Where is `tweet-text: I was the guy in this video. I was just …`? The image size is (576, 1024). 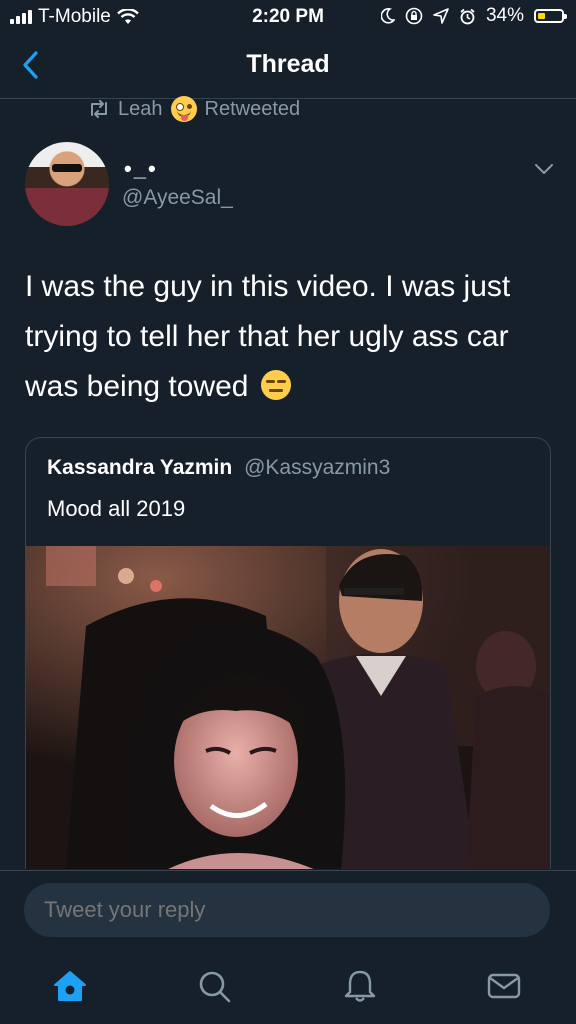
tweet-text: I was the guy in this video. I was just … is located at coordinates (290, 337).